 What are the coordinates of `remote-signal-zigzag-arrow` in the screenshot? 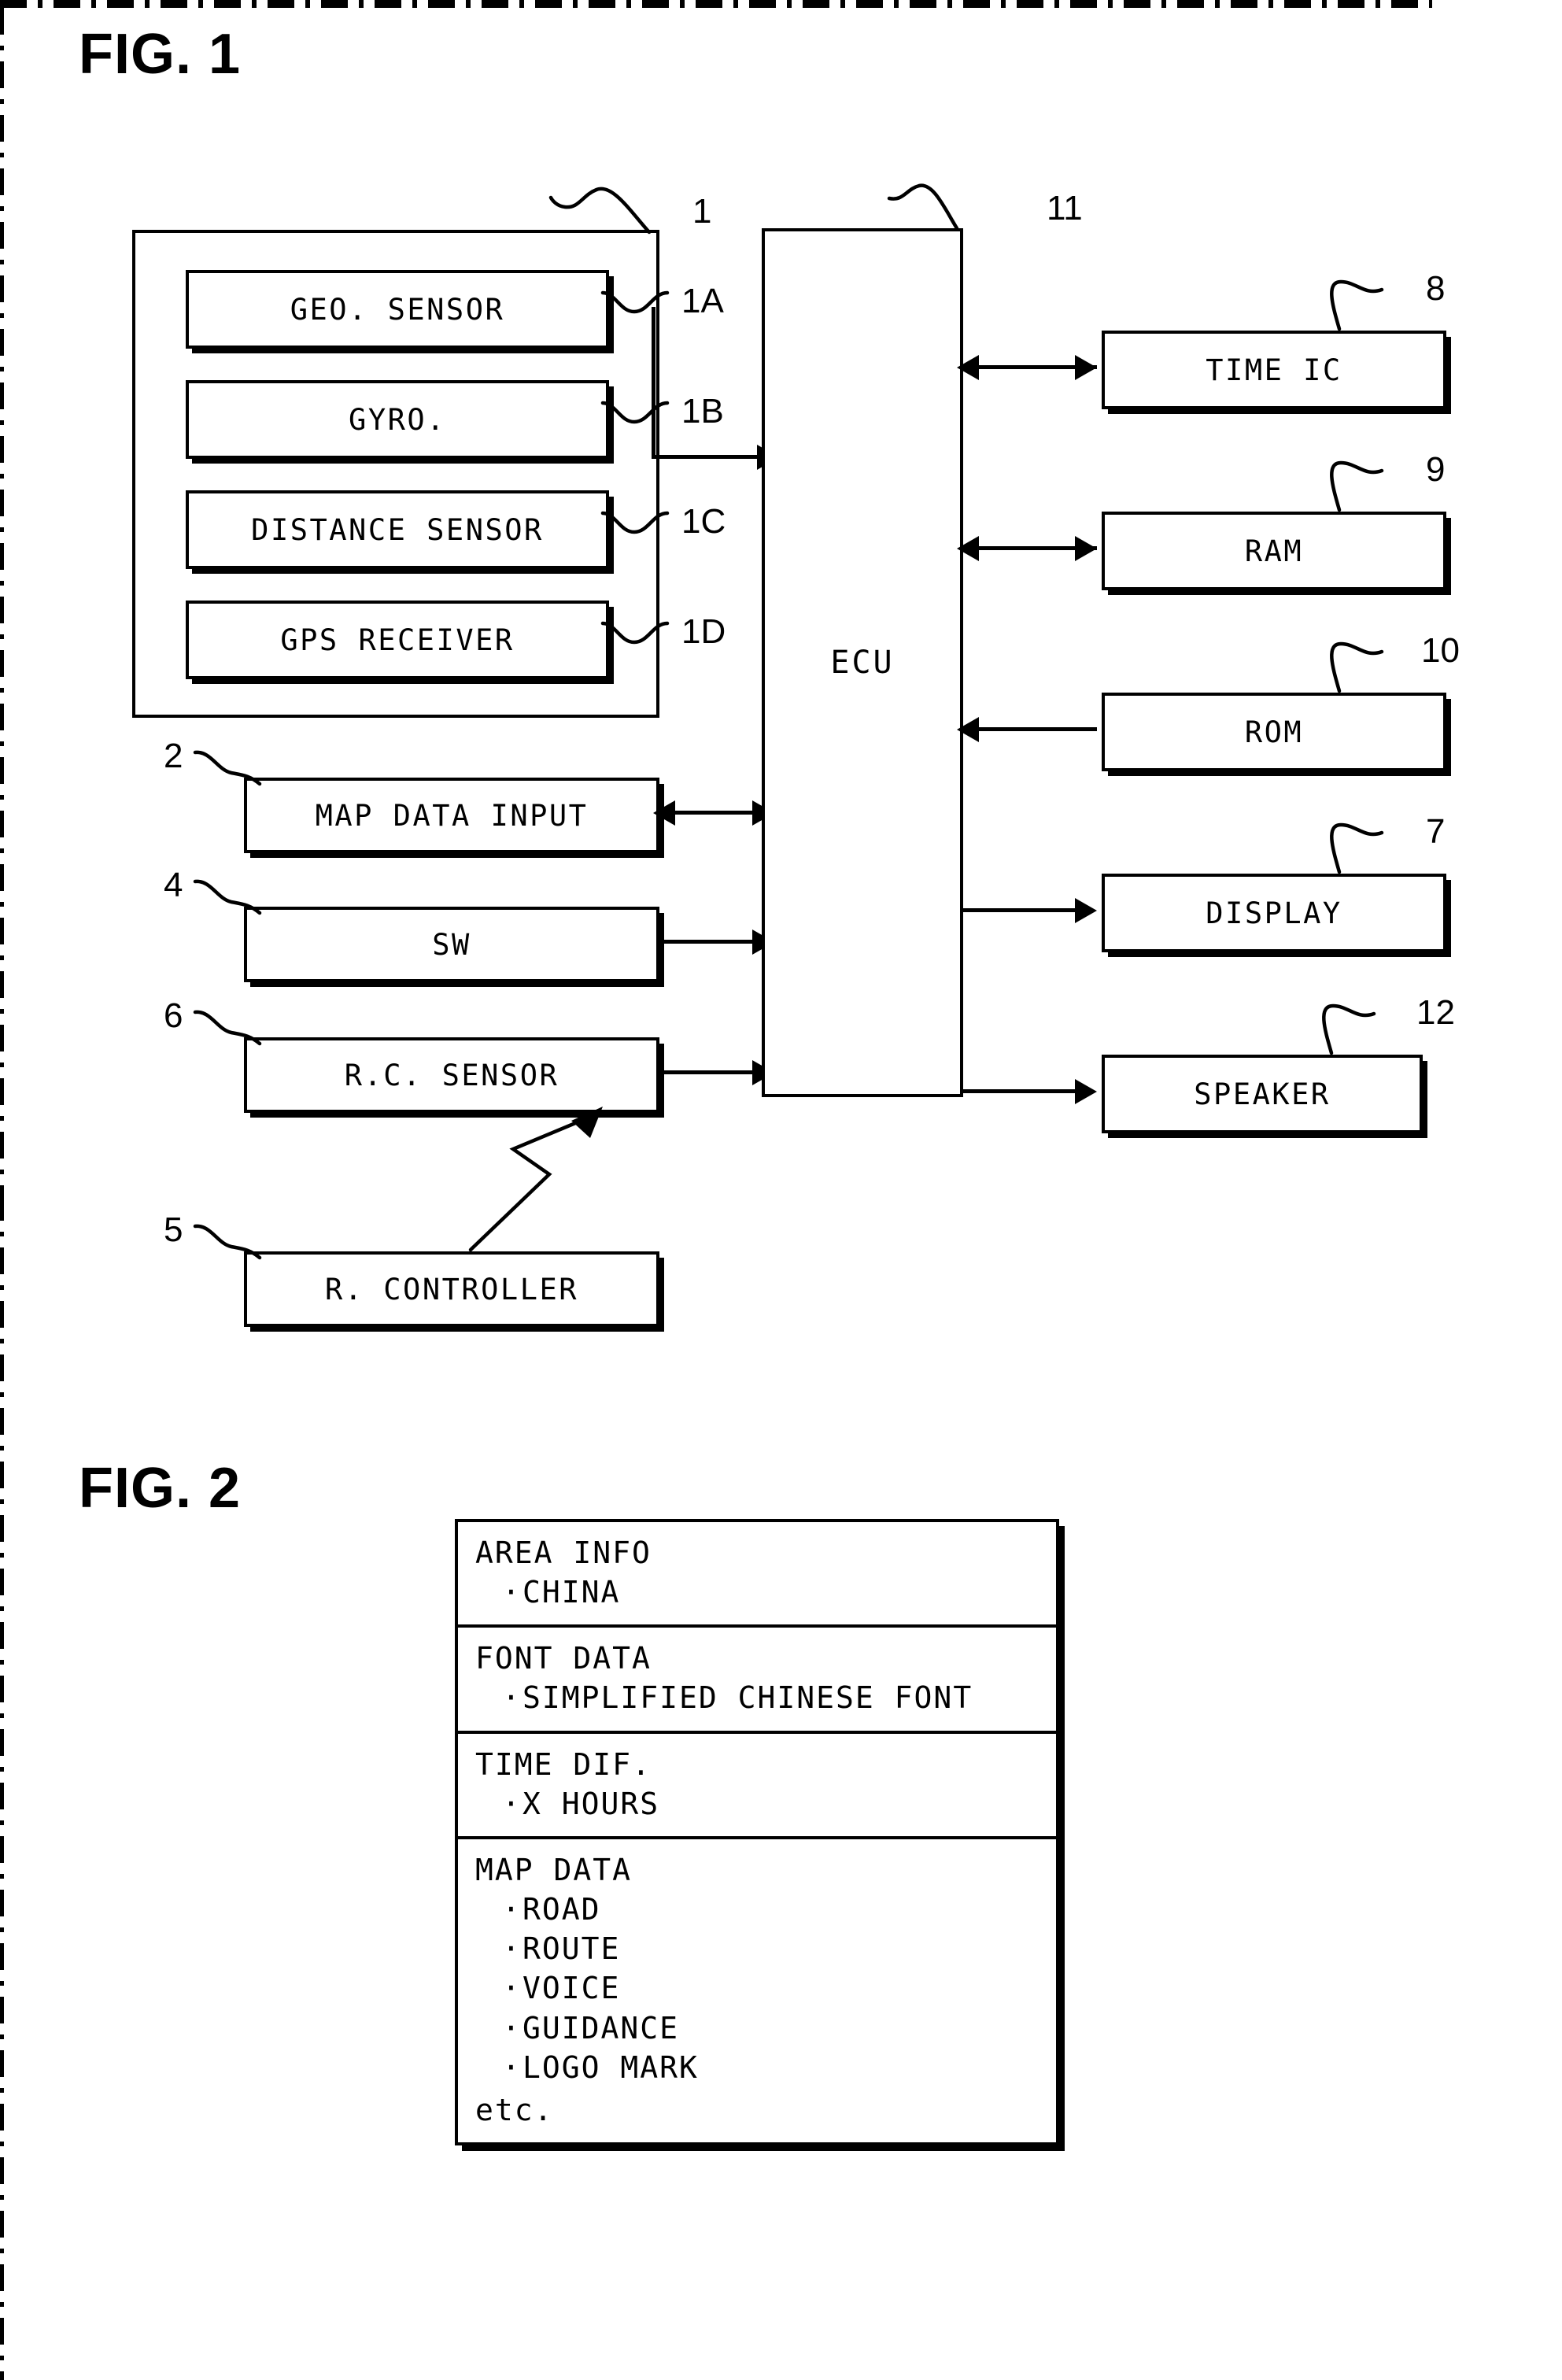 It's located at (535, 1179).